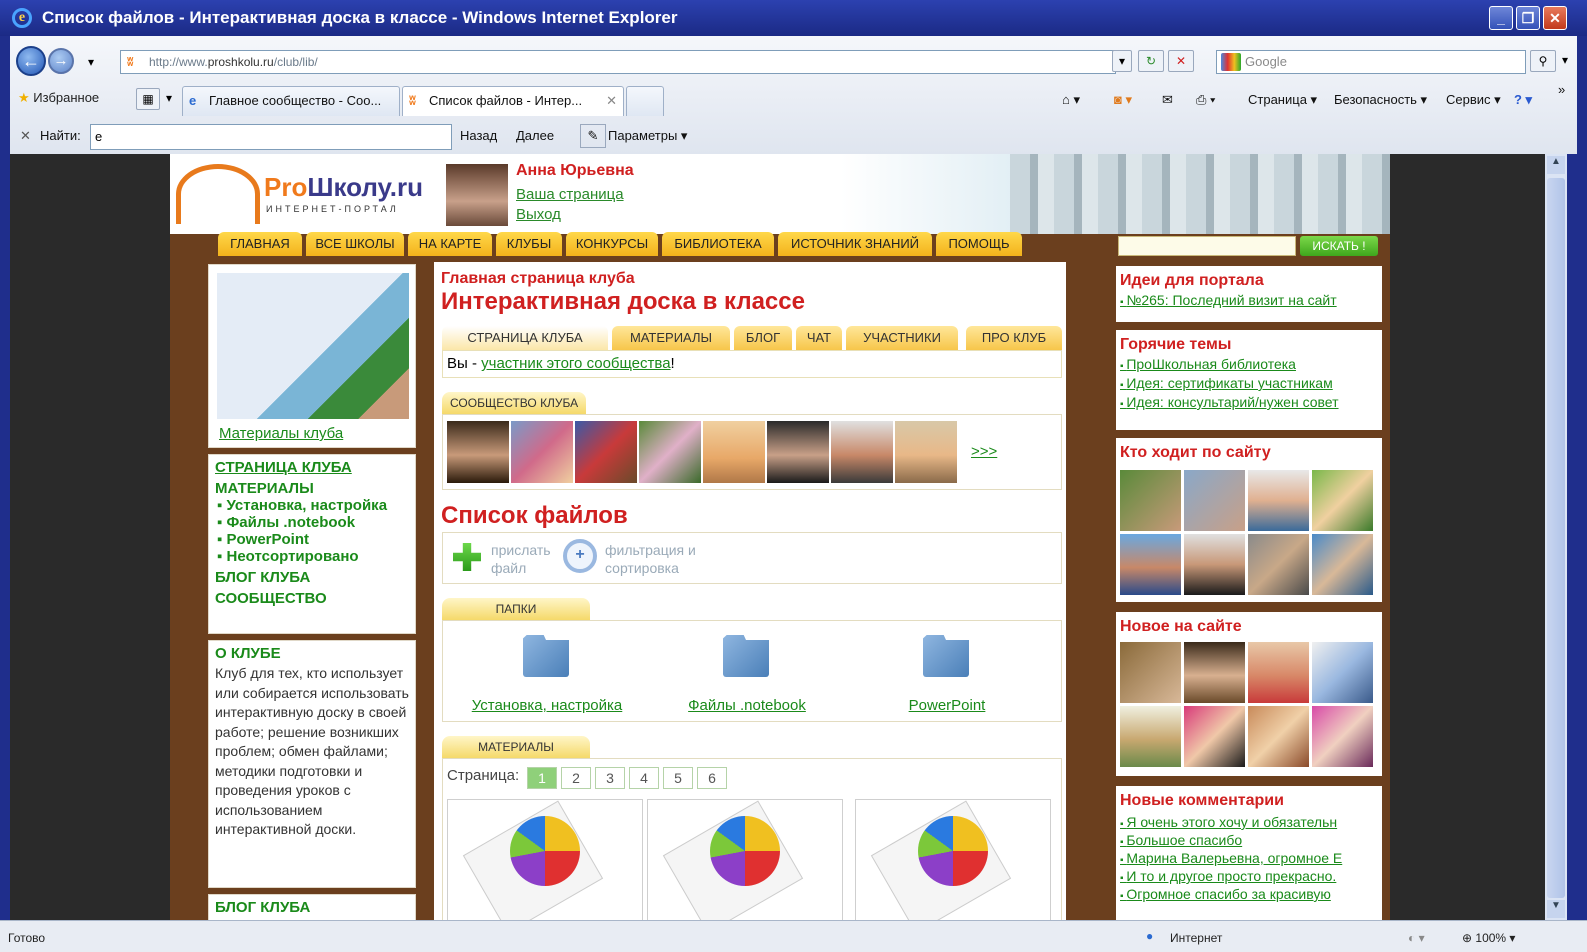  What do you see at coordinates (1071, 100) in the screenshot?
I see `home-icon: ⌂ ▾` at bounding box center [1071, 100].